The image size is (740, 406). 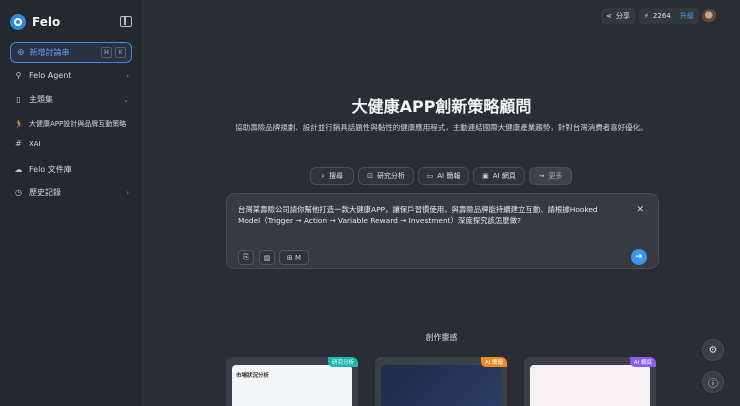 What do you see at coordinates (71, 99) in the screenshot?
I see `sidebar-item-topics: ▯ 主題集 ⌄` at bounding box center [71, 99].